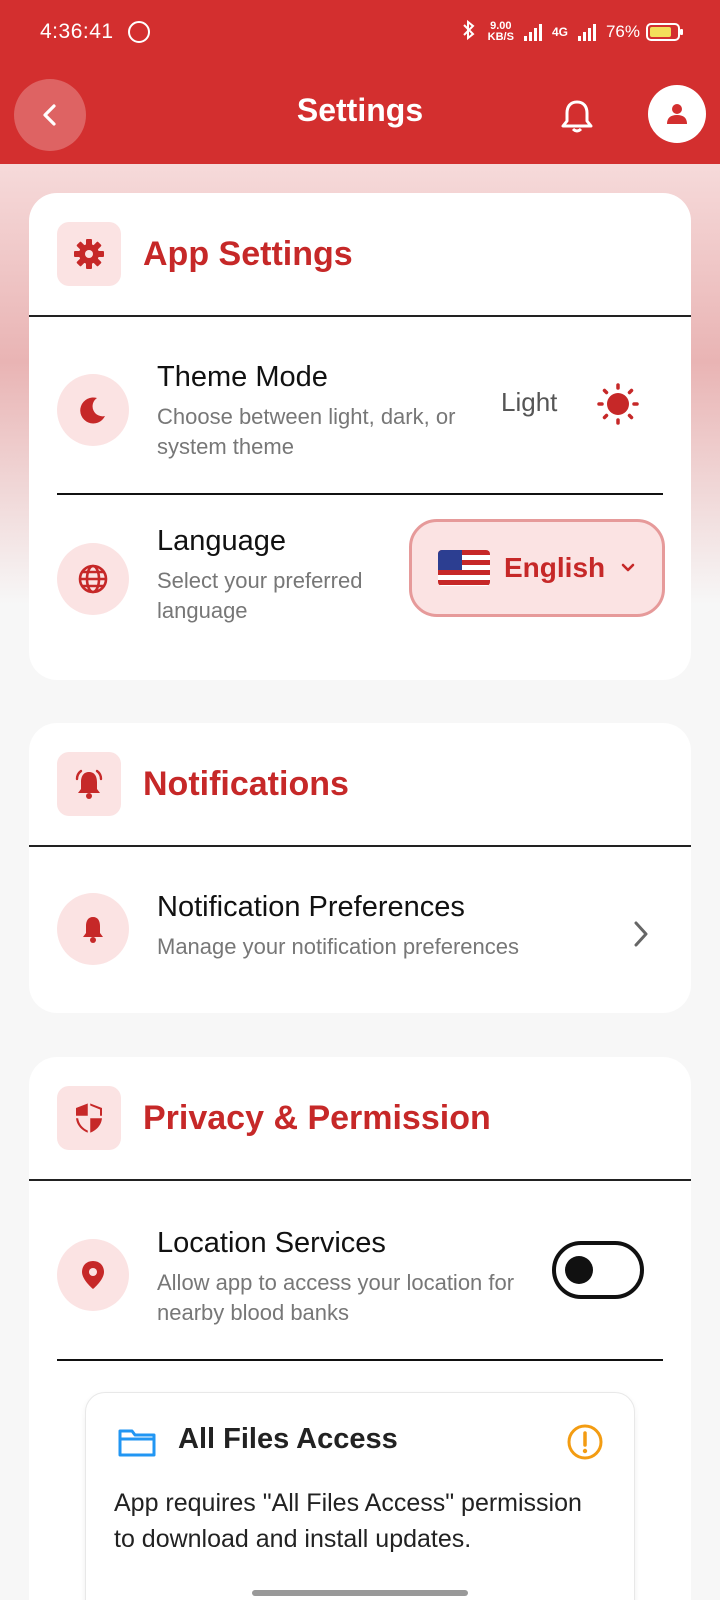 The width and height of the screenshot is (720, 1600). What do you see at coordinates (598, 1270) in the screenshot?
I see `location-services-toggle` at bounding box center [598, 1270].